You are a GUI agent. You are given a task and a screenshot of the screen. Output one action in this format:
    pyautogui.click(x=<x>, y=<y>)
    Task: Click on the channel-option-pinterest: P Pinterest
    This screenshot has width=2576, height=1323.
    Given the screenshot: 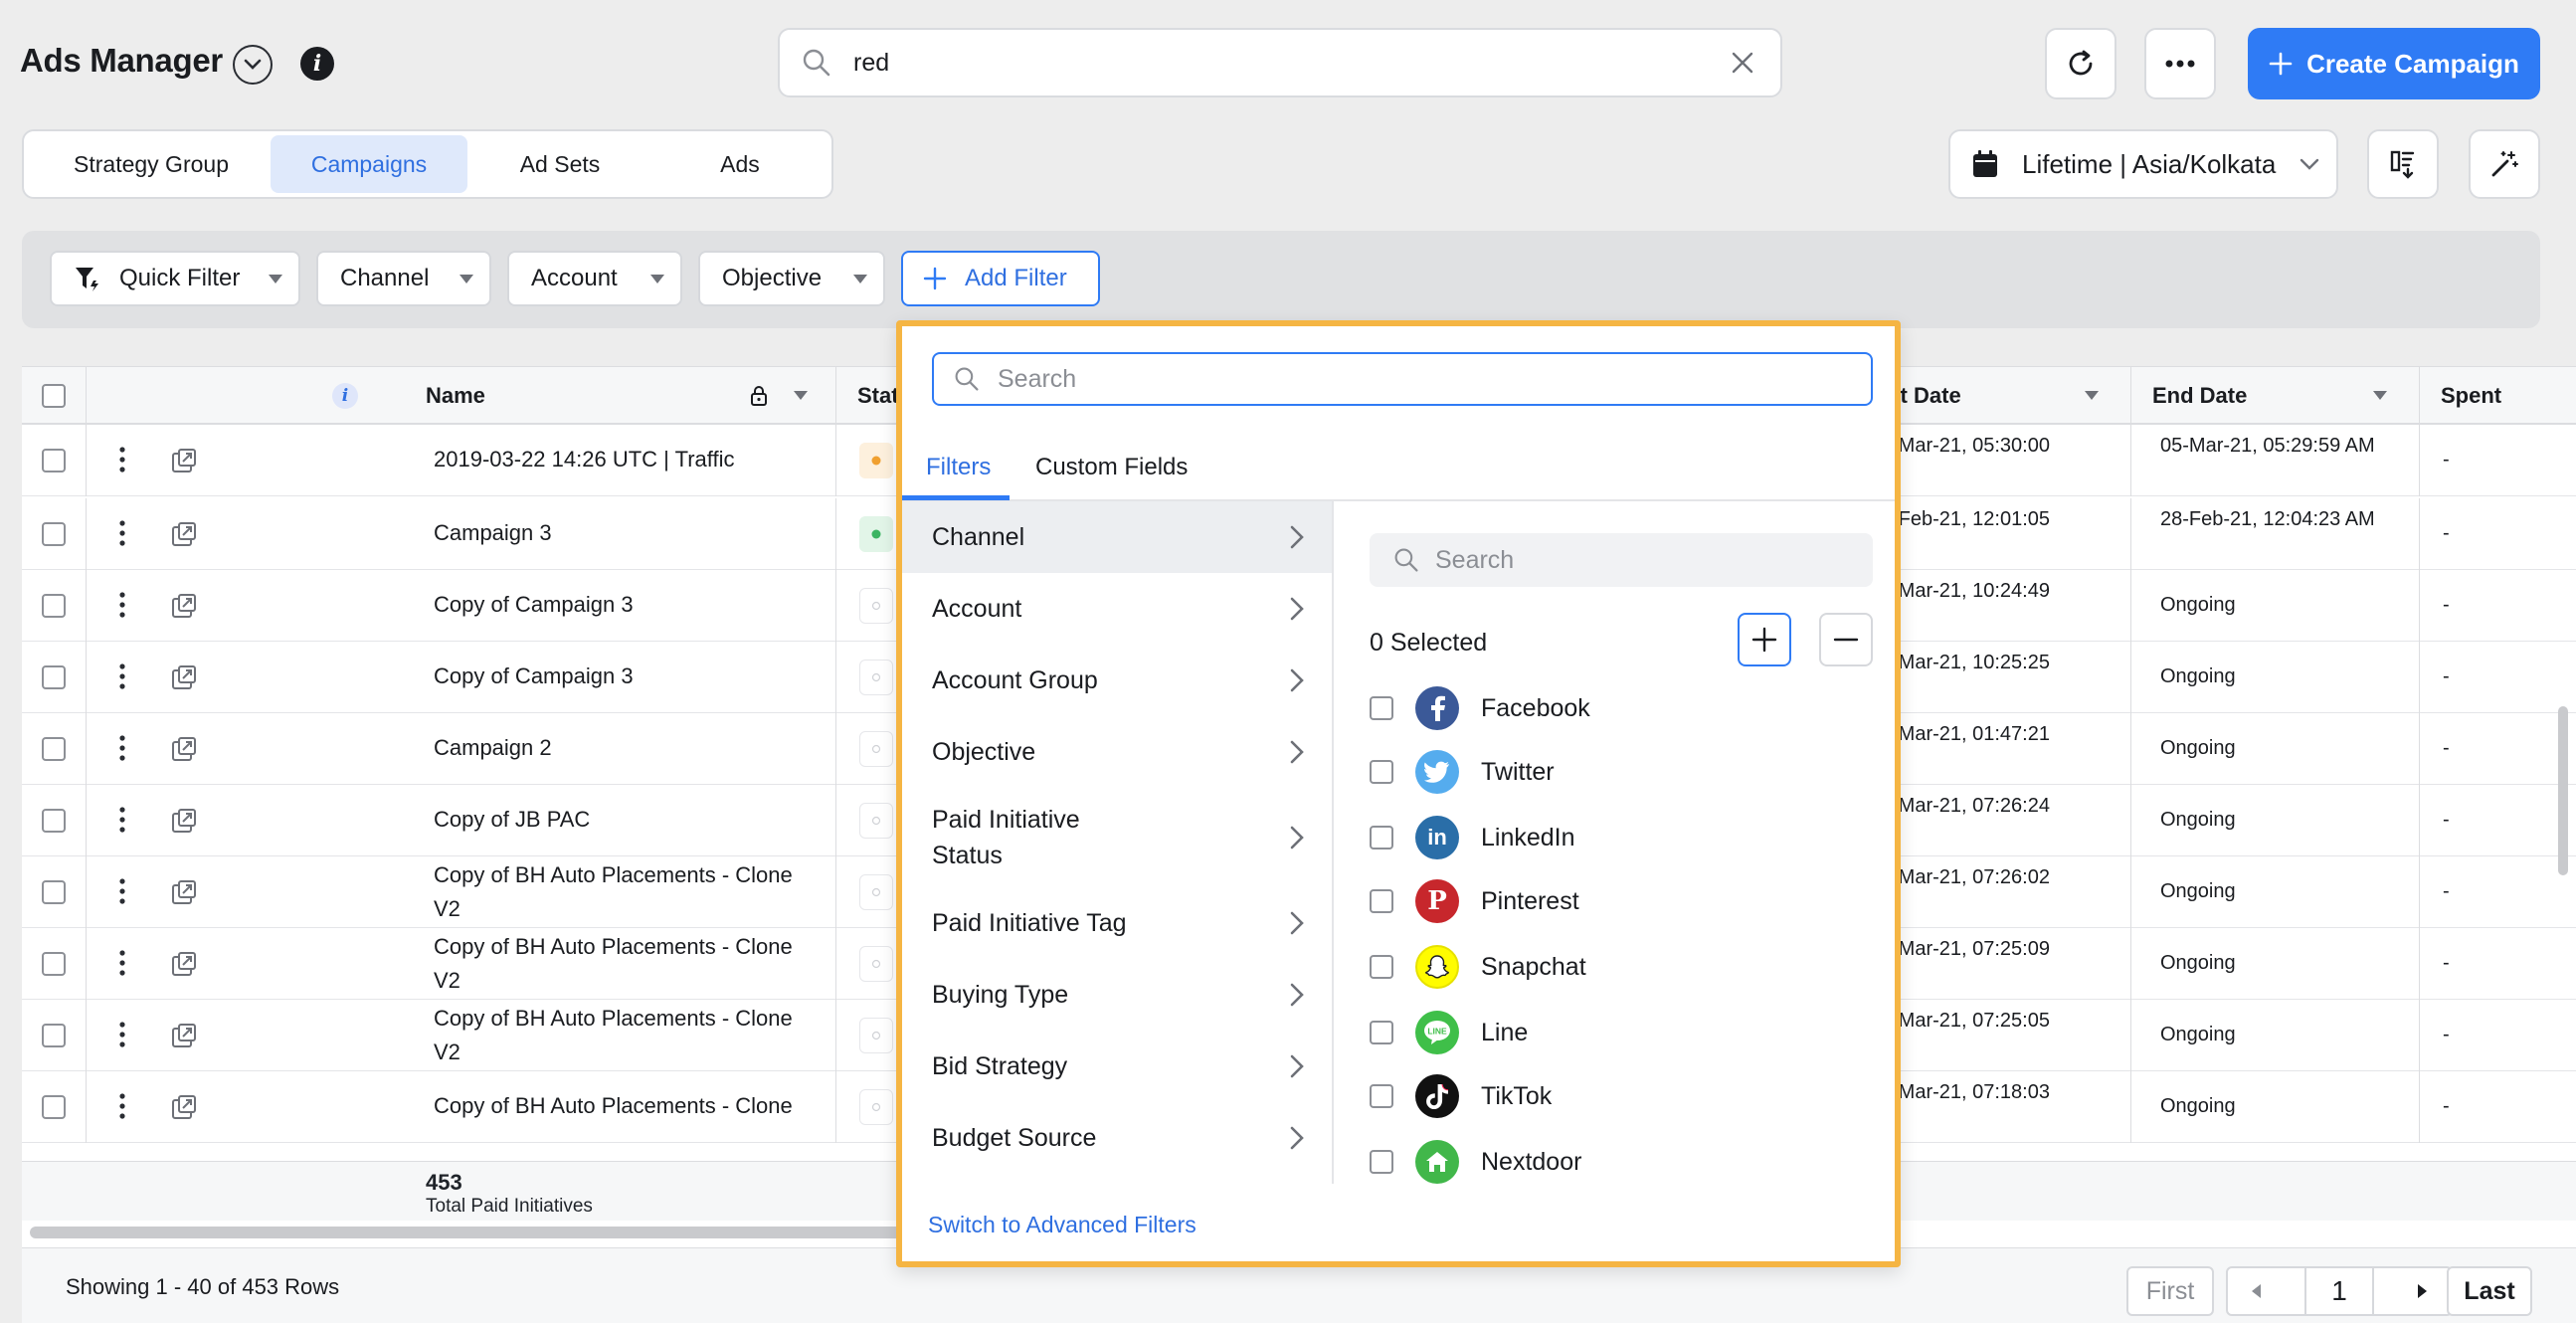 What is the action you would take?
    pyautogui.click(x=1474, y=901)
    